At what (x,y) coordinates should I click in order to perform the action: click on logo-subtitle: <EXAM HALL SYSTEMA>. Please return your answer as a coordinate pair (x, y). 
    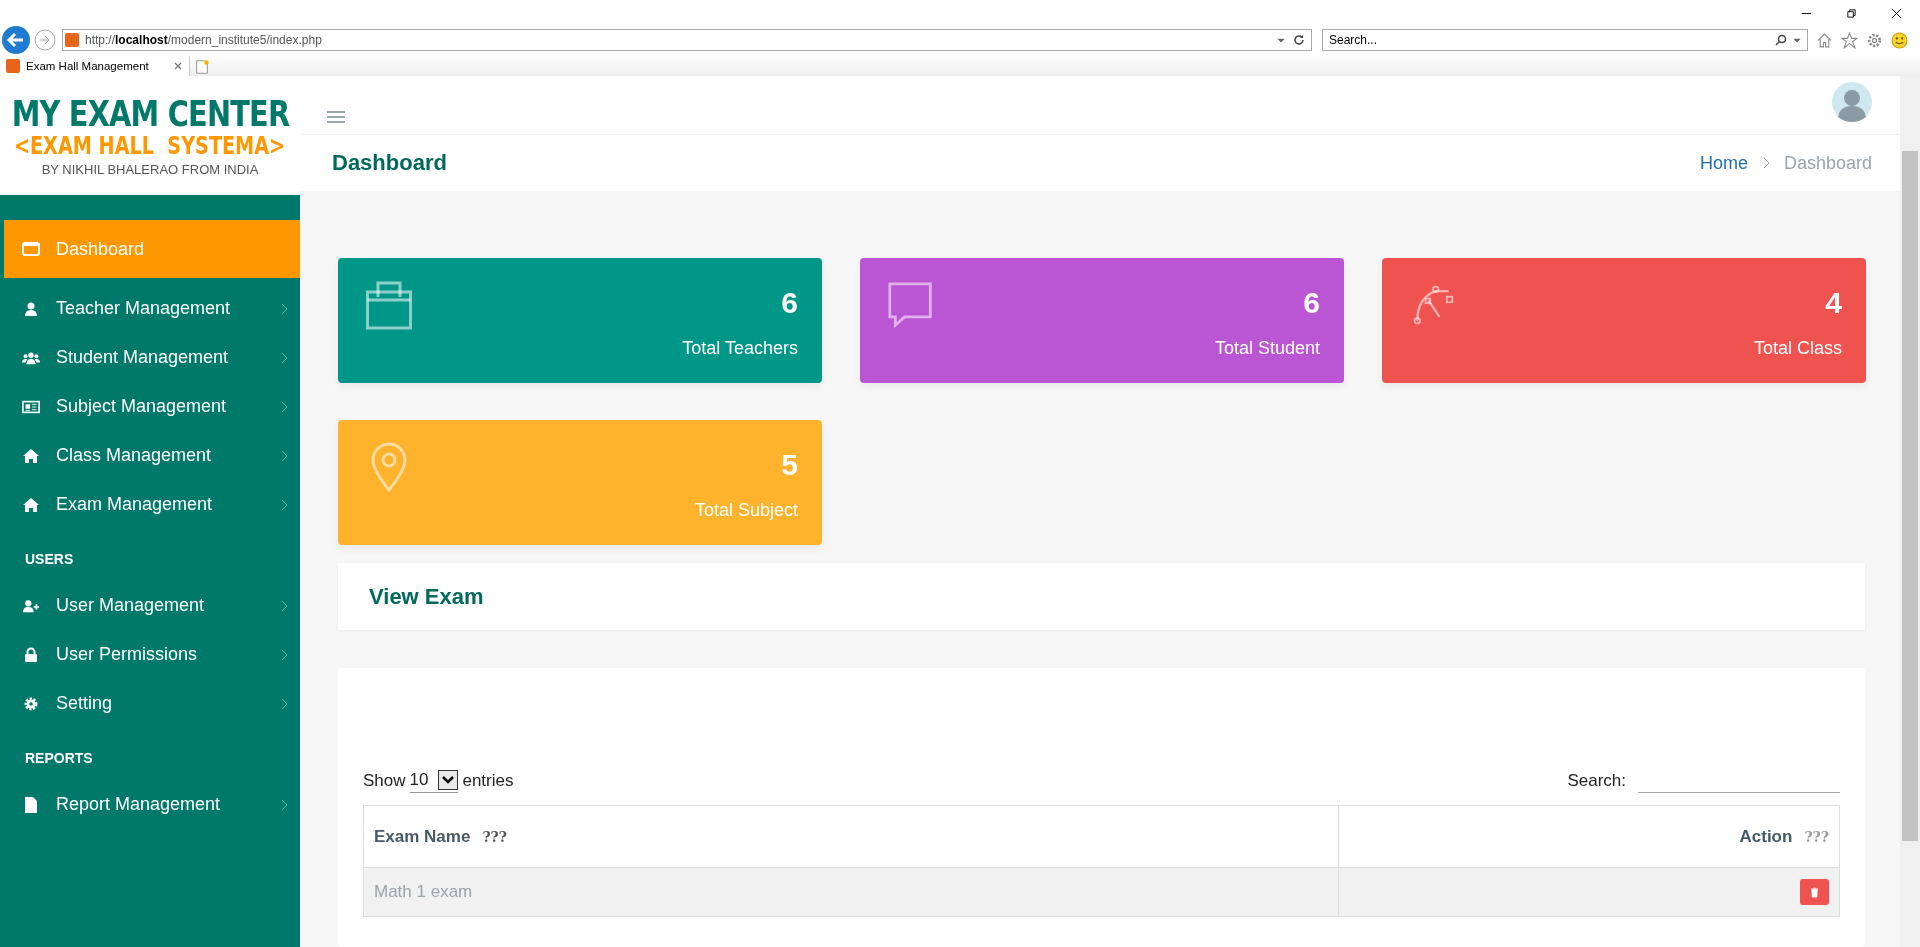
    Looking at the image, I should click on (150, 145).